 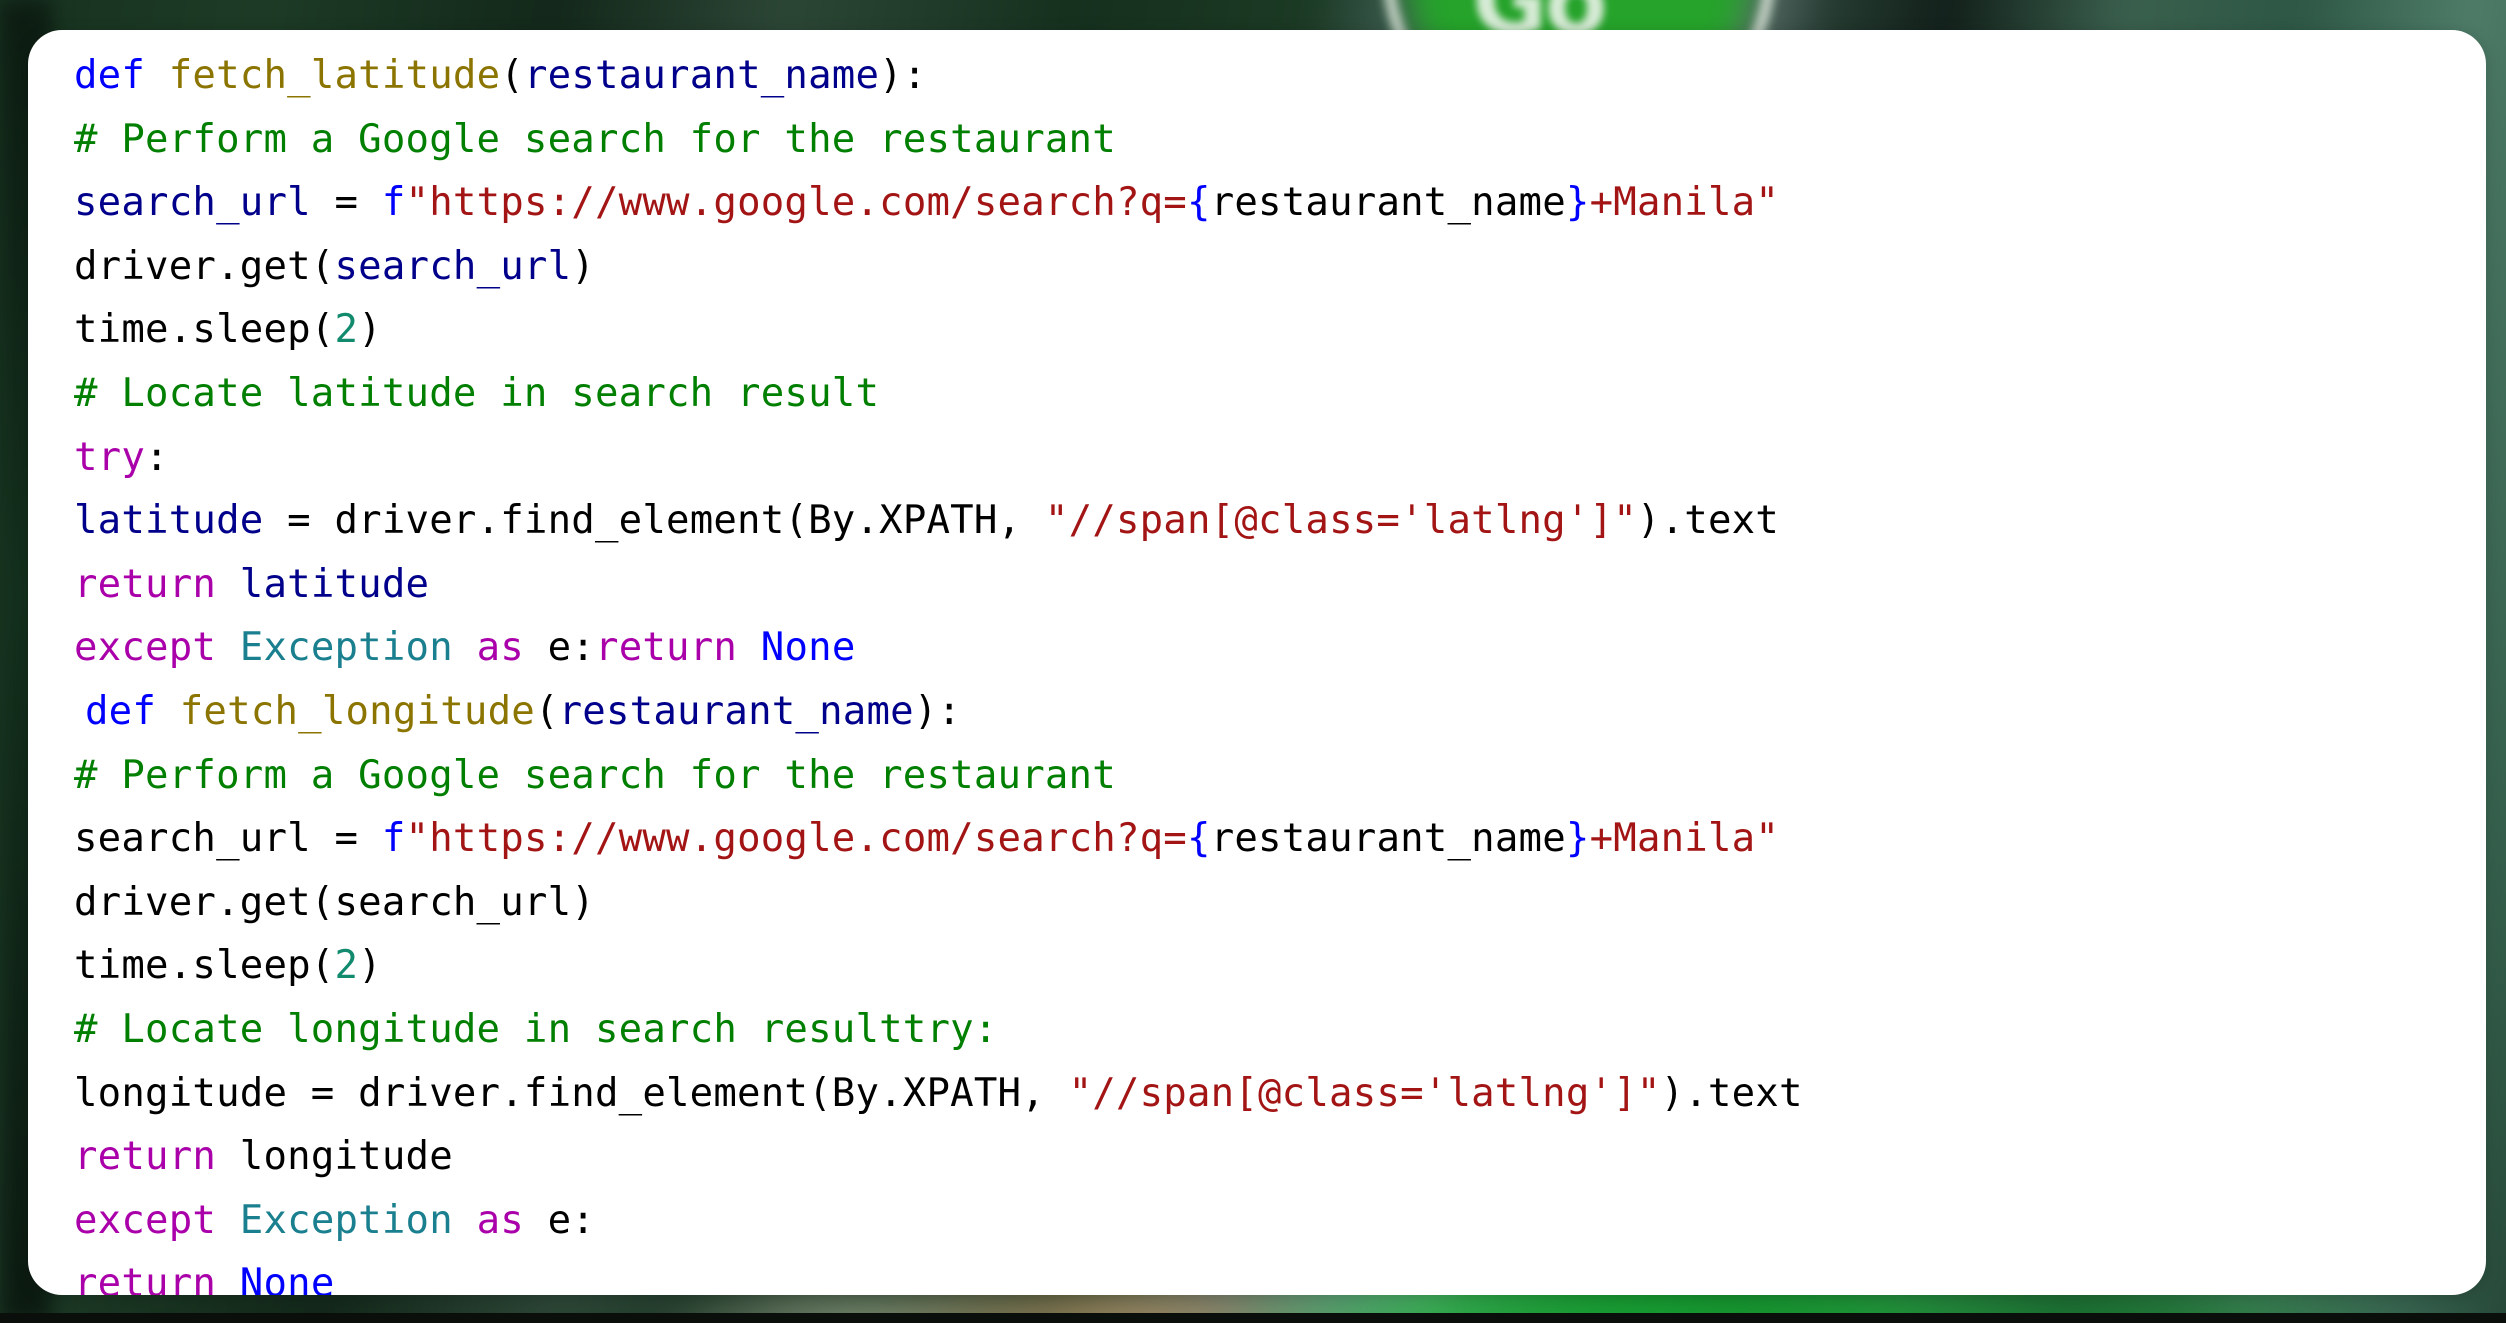 I want to click on code-line: return latitude, so click(x=1280, y=585).